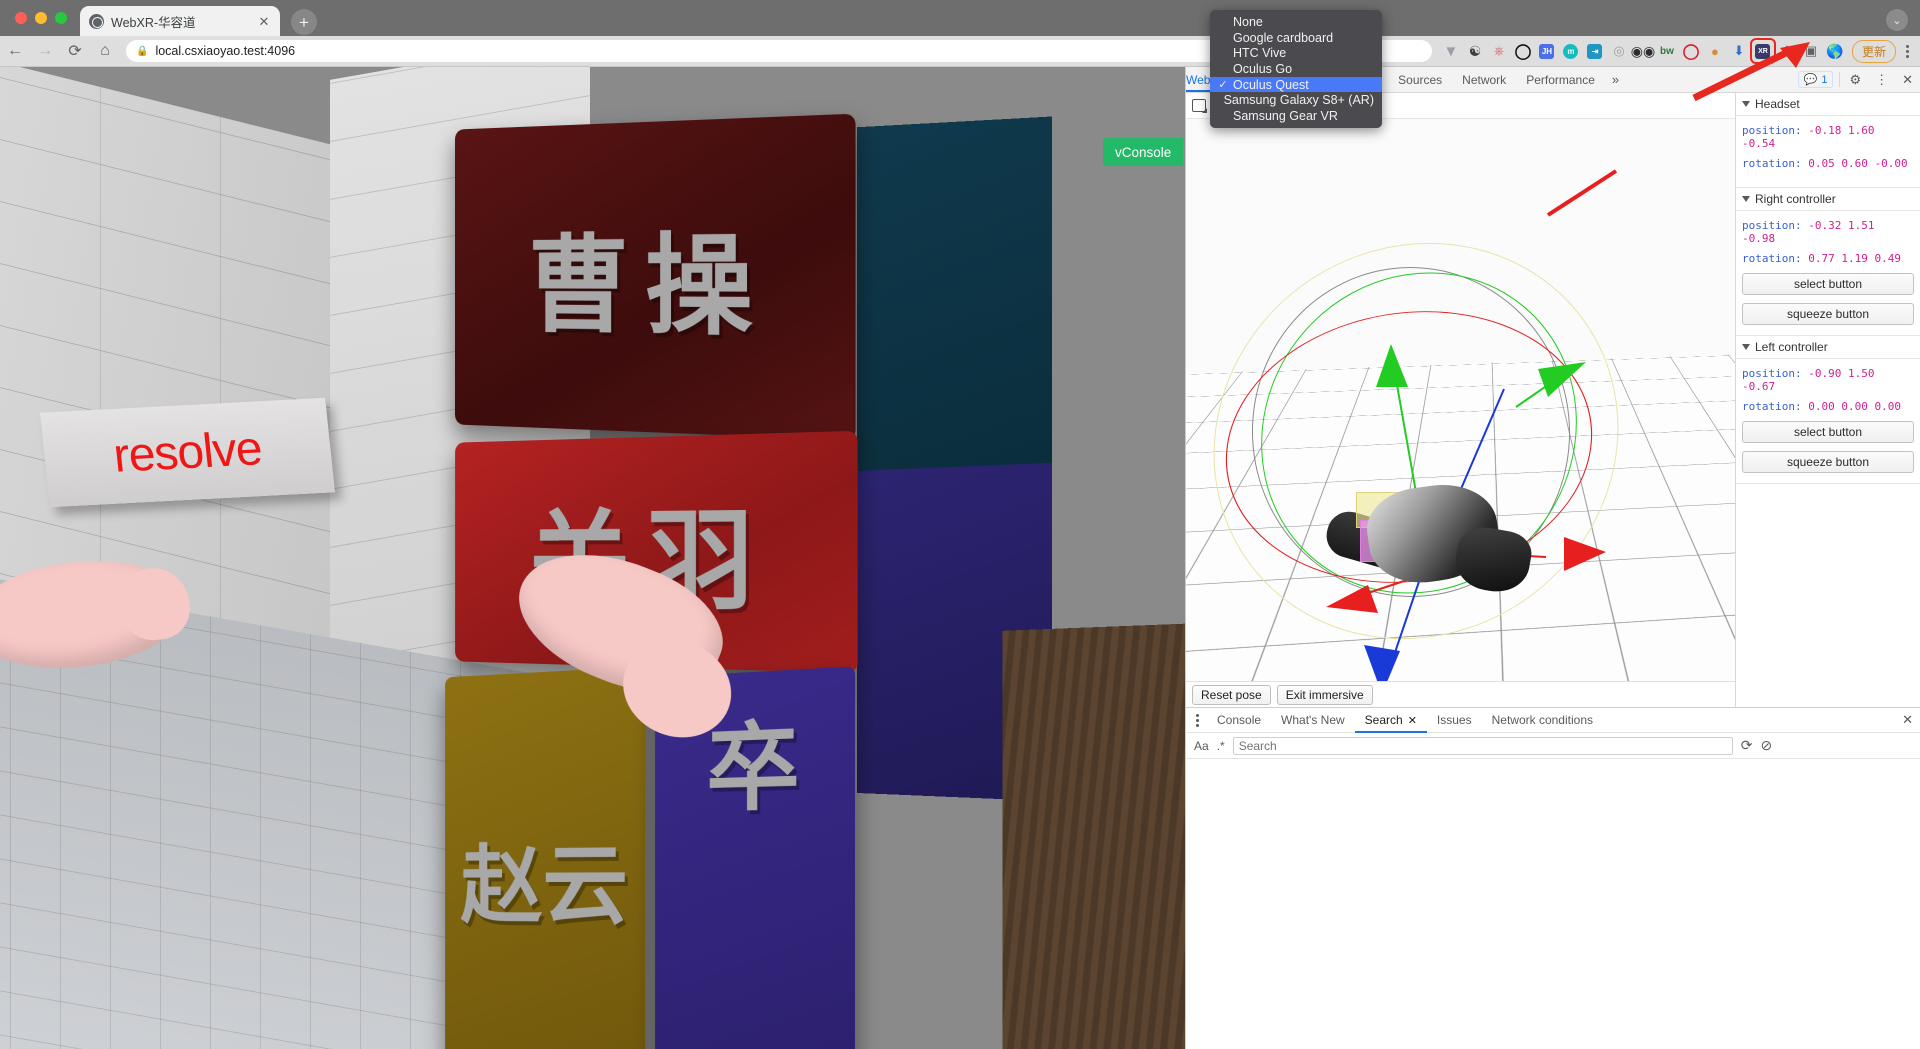 The width and height of the screenshot is (1920, 1049). What do you see at coordinates (21, 18) in the screenshot?
I see `window-close-button` at bounding box center [21, 18].